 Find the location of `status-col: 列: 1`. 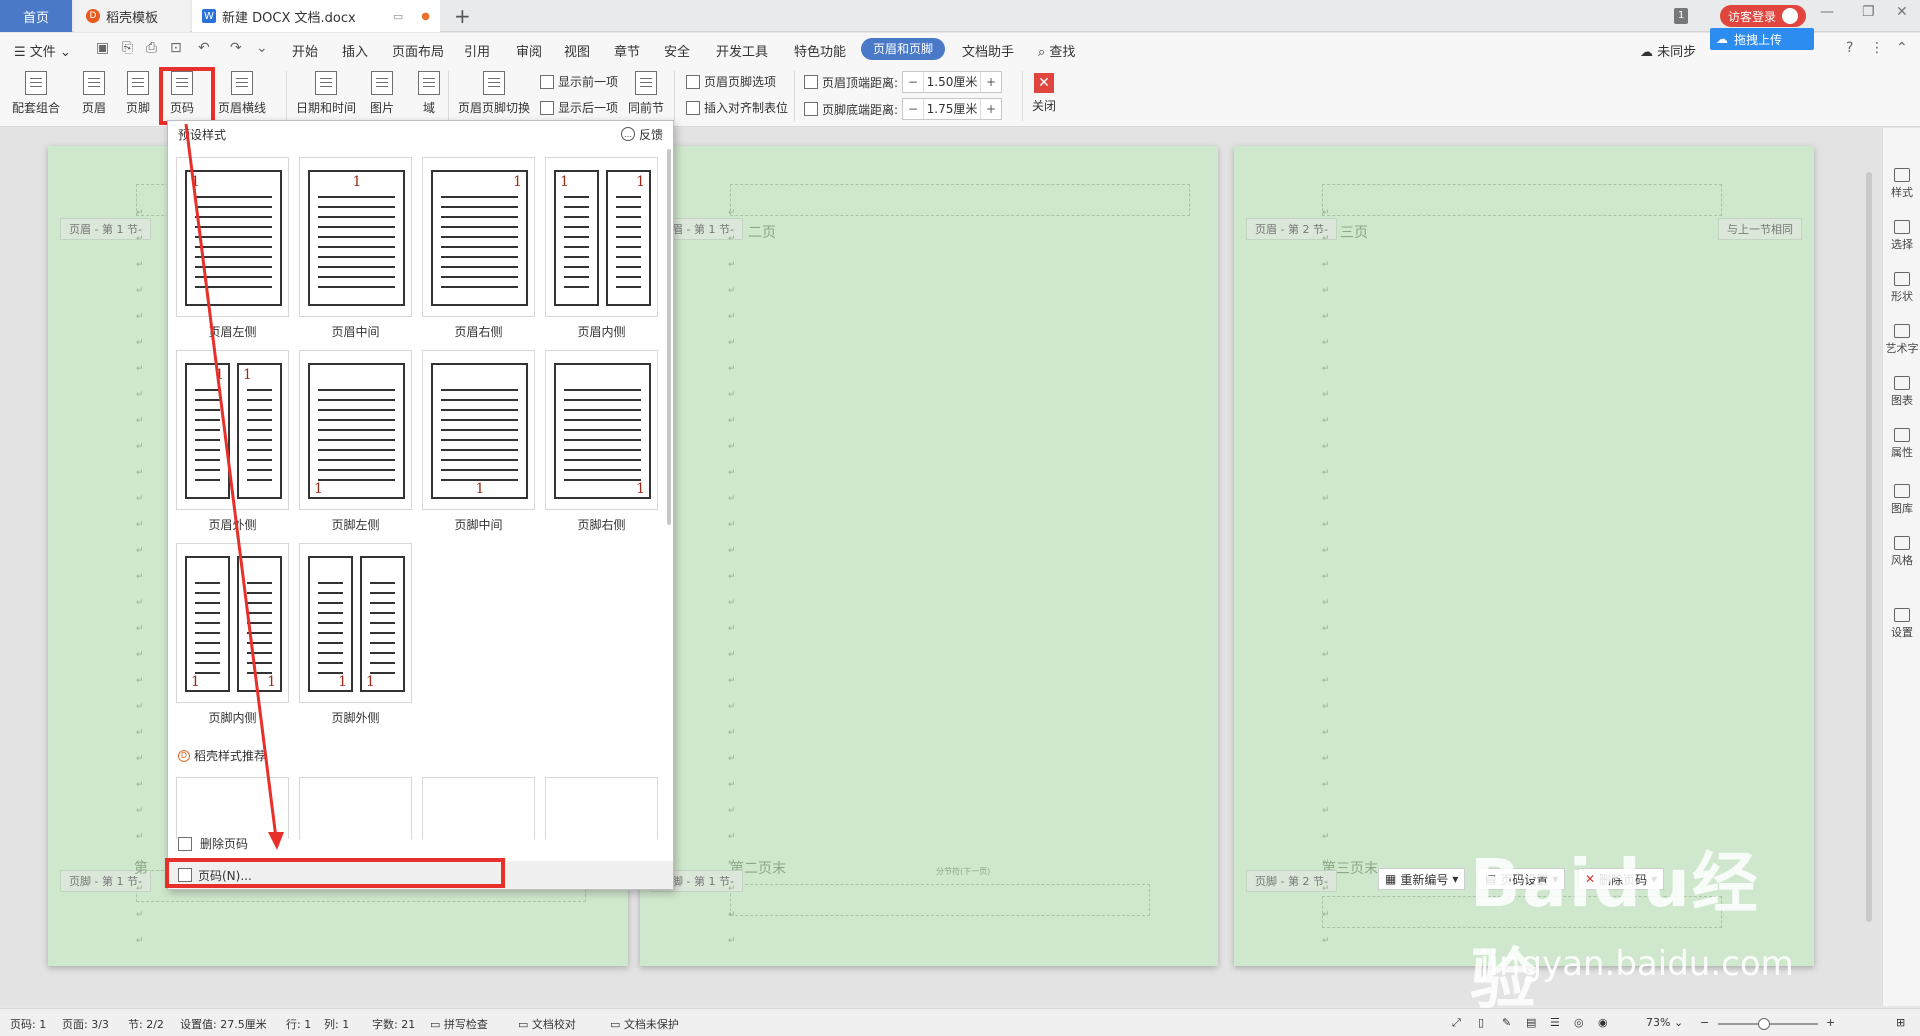

status-col: 列: 1 is located at coordinates (336, 1024).